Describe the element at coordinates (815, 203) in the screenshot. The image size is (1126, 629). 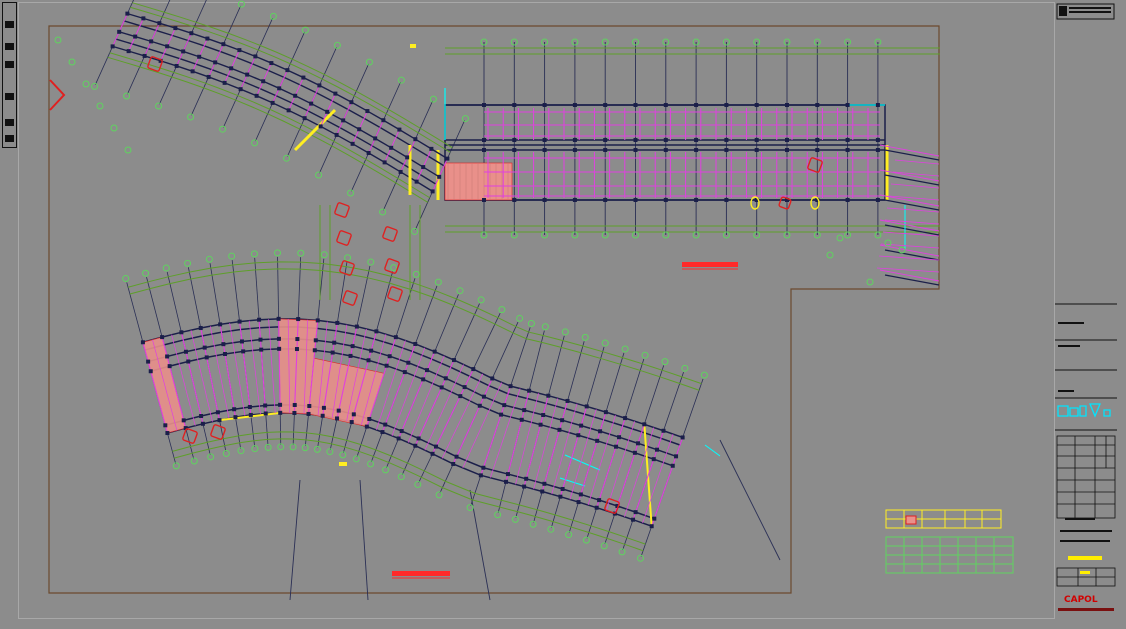
I see `yellow-mark` at that location.